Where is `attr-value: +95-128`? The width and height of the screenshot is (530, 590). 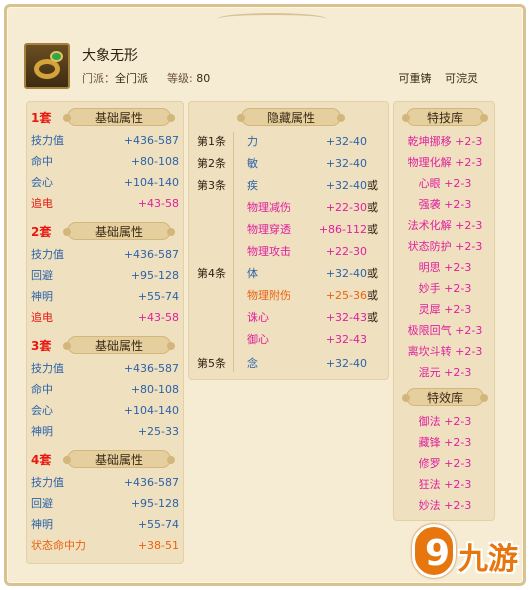 attr-value: +95-128 is located at coordinates (154, 503).